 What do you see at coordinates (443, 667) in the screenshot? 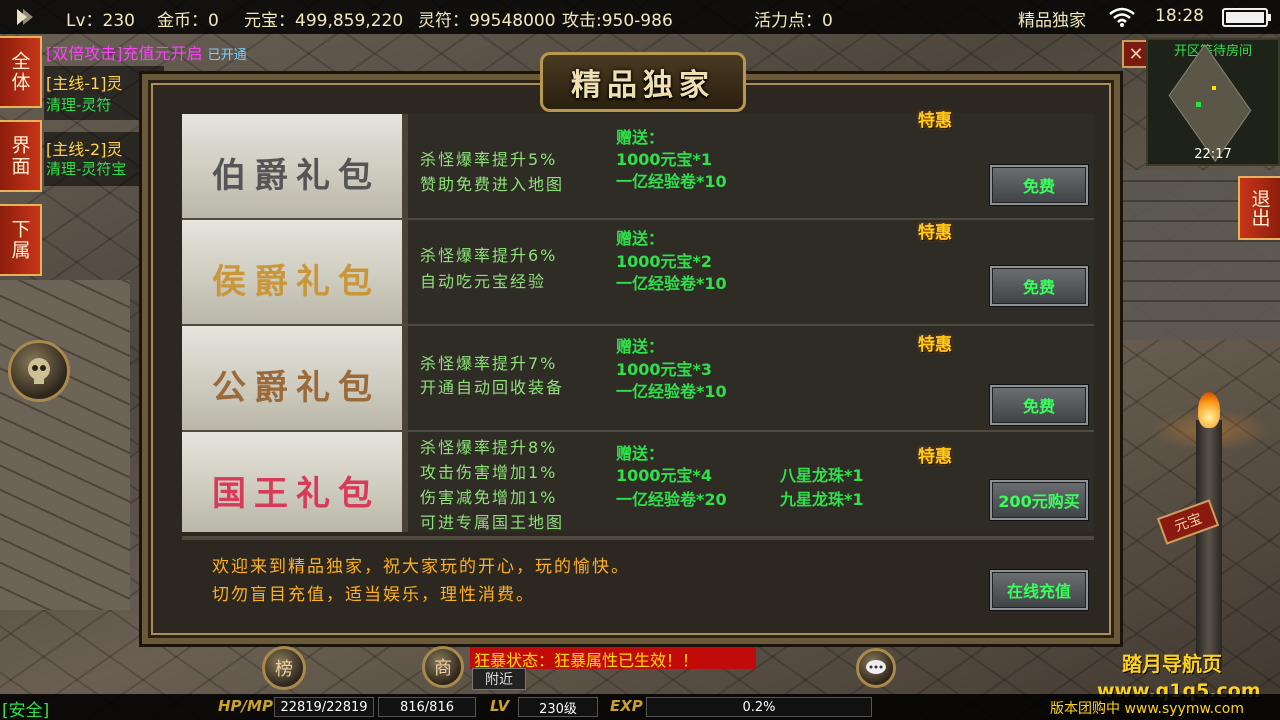
I see `shop-button: 商` at bounding box center [443, 667].